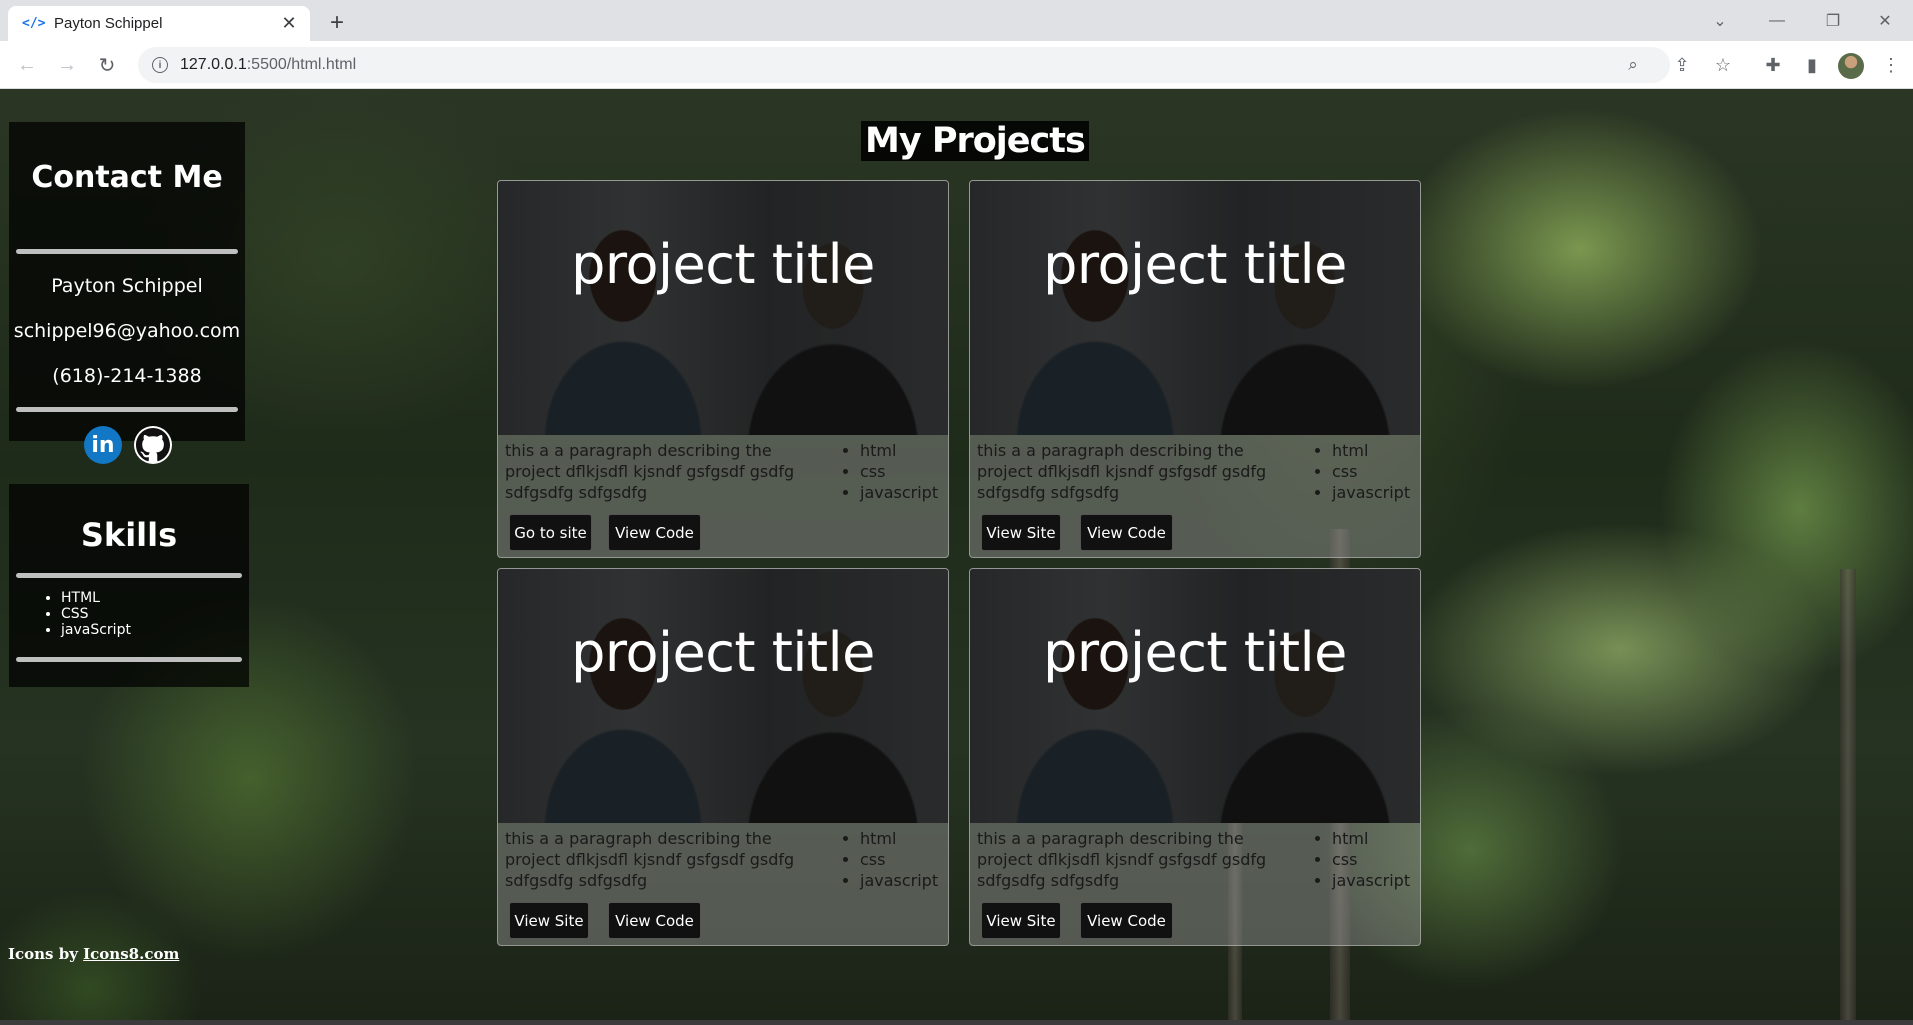 The width and height of the screenshot is (1913, 1025). I want to click on window-close-icon: ✕, so click(1885, 20).